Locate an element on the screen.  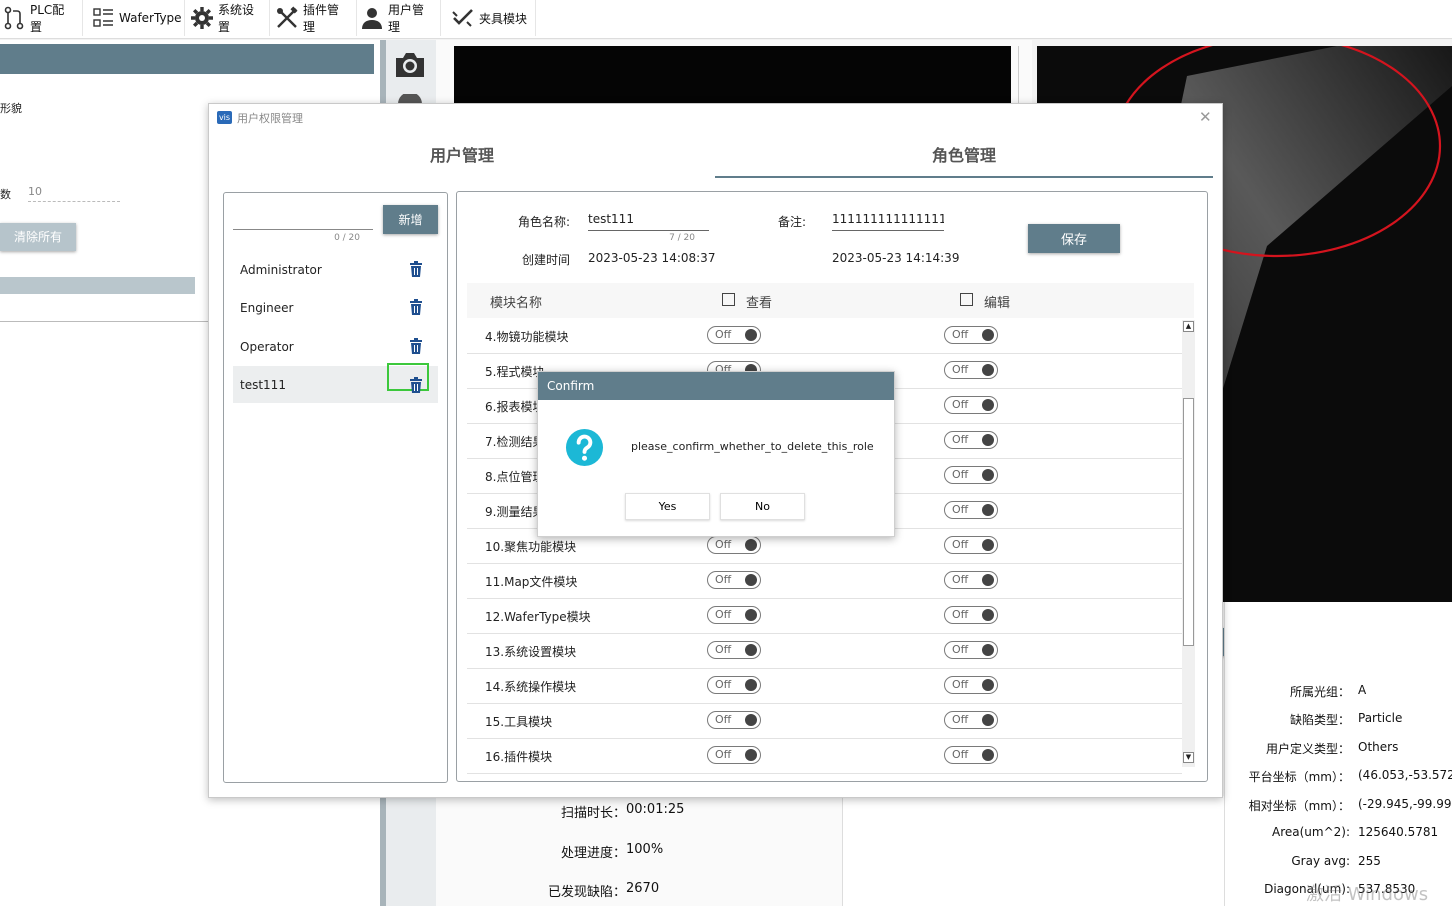
delete-operator-icon is located at coordinates (416, 346).